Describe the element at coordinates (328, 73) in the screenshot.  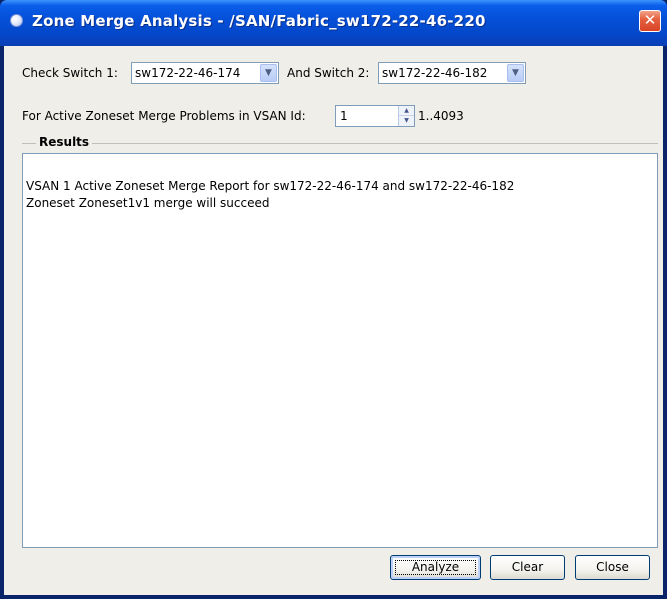
I see `switch2-label: And Switch 2:` at that location.